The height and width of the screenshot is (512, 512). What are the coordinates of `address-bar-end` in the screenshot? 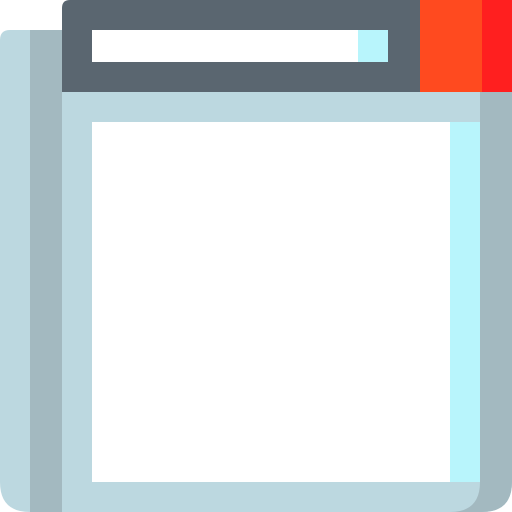 It's located at (373, 46).